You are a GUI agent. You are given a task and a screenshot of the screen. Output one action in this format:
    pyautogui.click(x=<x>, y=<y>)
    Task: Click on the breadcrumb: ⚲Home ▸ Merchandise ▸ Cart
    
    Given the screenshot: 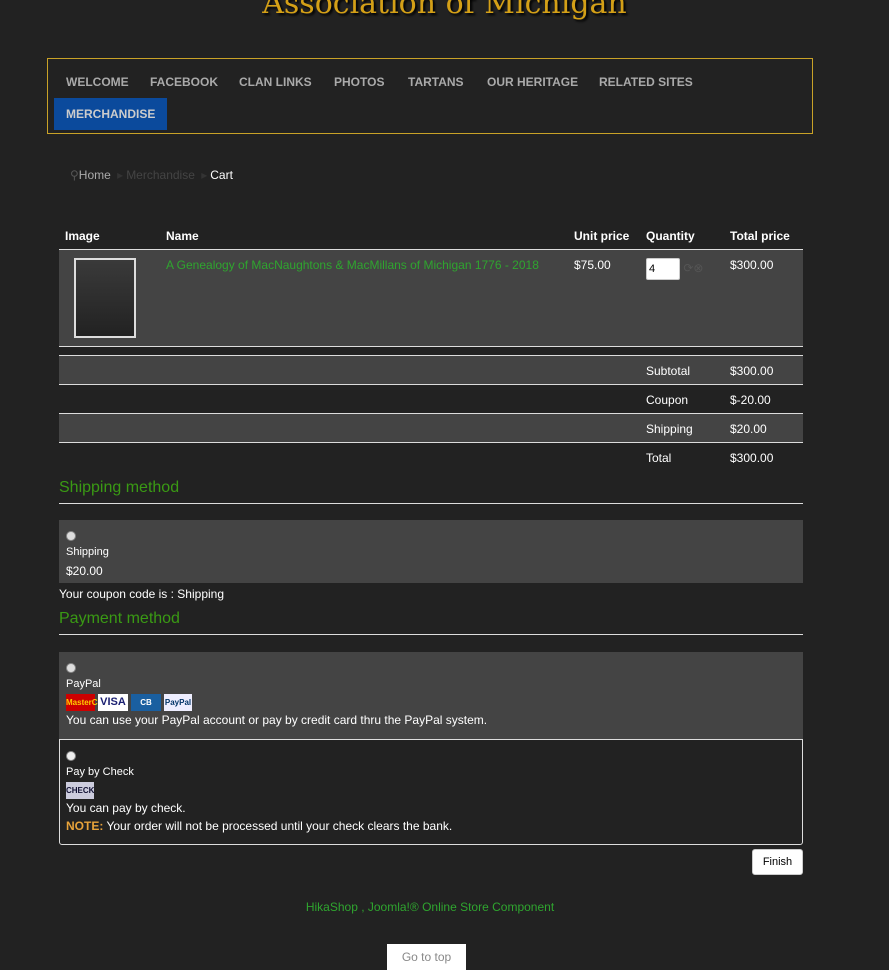 What is the action you would take?
    pyautogui.click(x=151, y=175)
    